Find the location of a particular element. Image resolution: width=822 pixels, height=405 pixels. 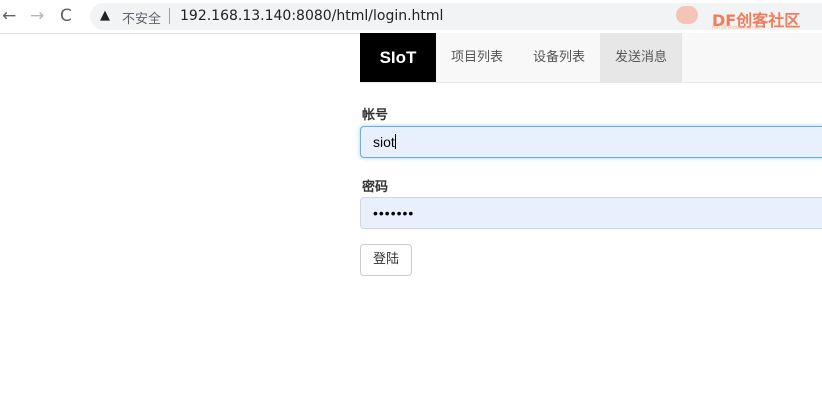

address-separator is located at coordinates (169, 16).